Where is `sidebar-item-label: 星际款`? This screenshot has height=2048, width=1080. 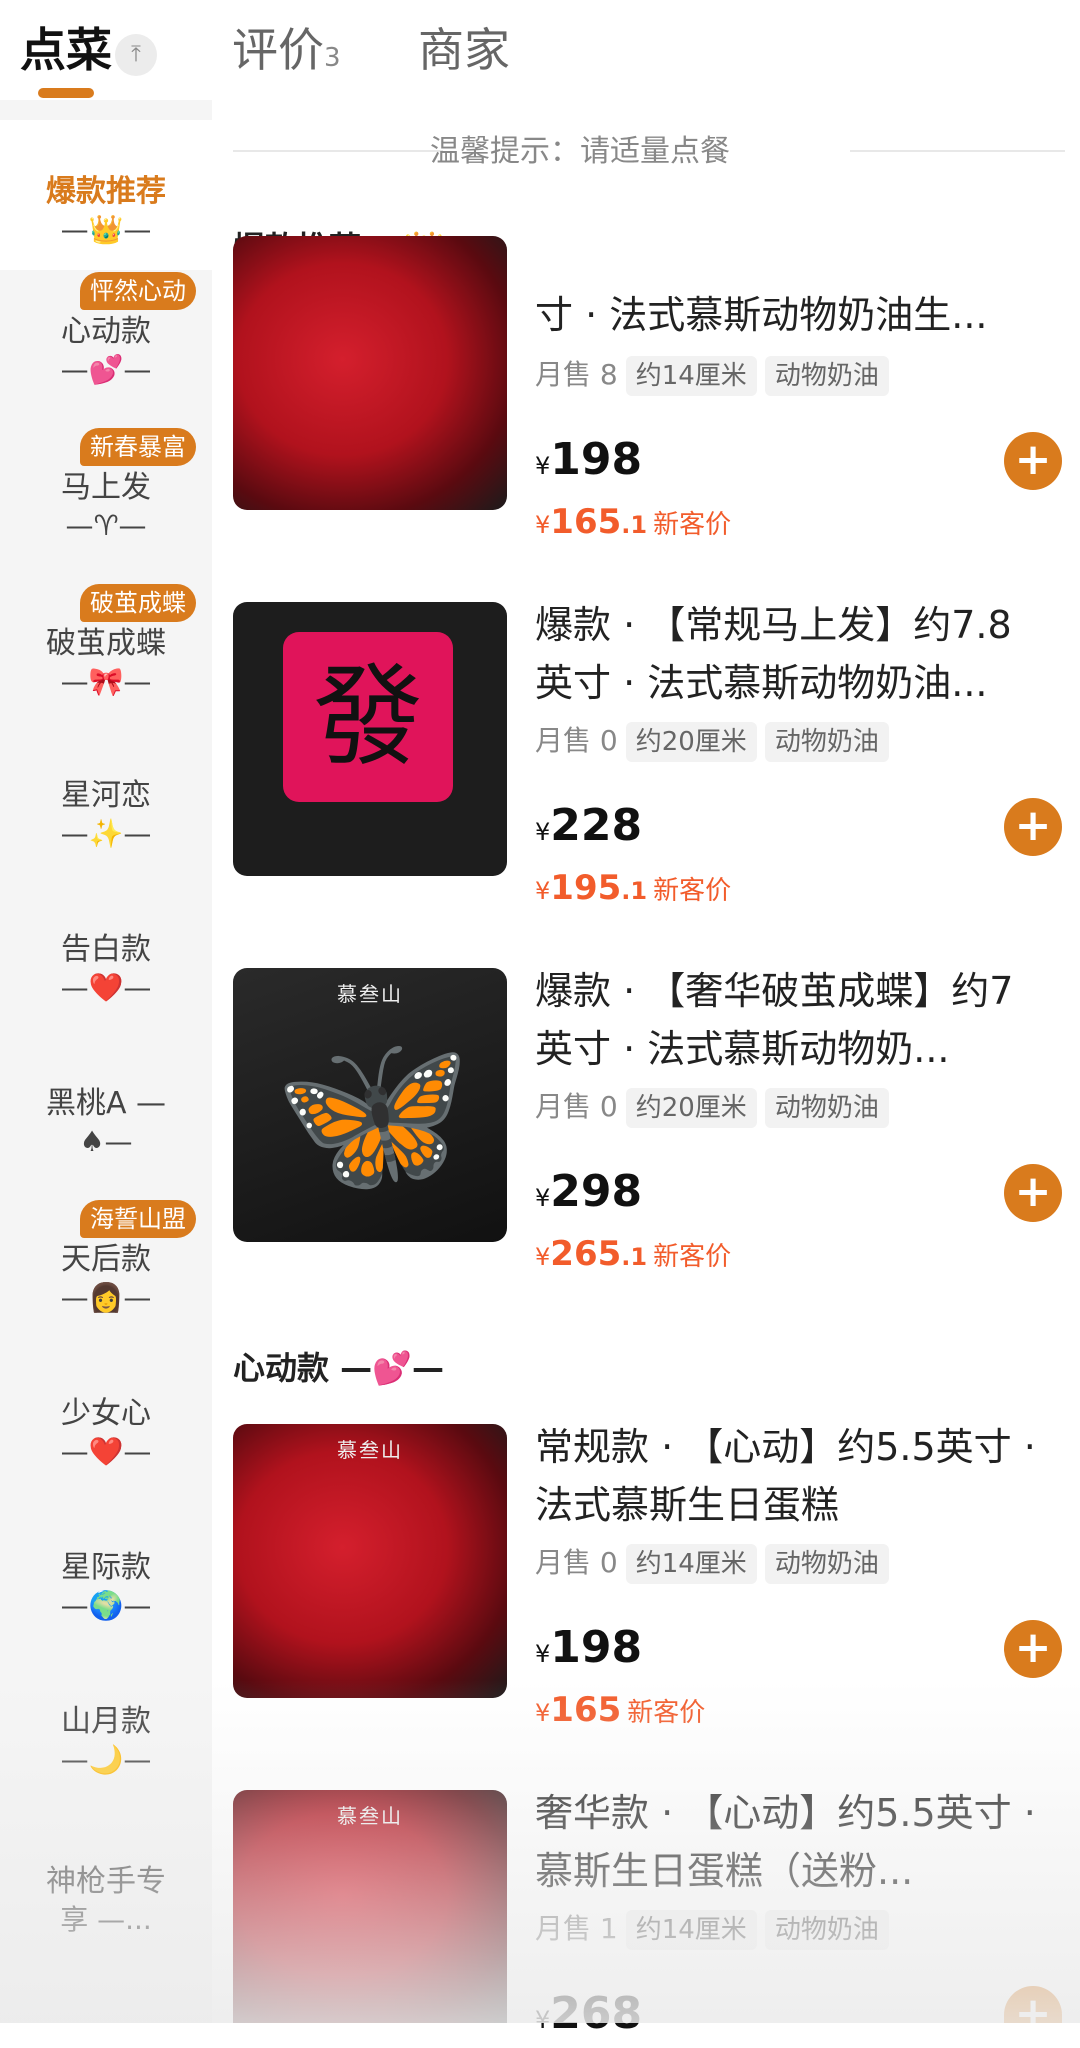
sidebar-item-label: 星际款 is located at coordinates (106, 1567).